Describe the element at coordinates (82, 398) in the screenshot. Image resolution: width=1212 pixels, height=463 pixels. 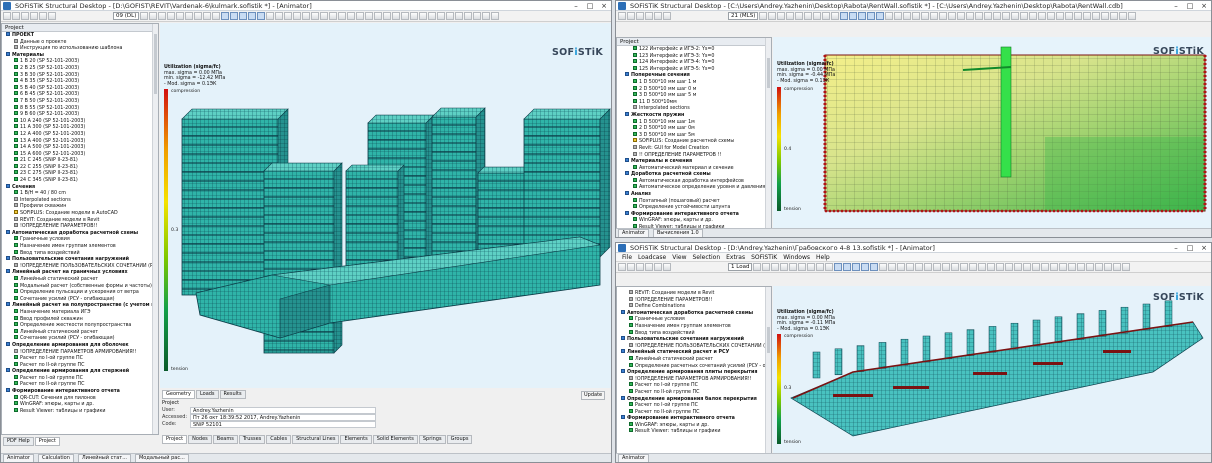
I see `tree-item: QR-CUT: Сечения для пилонов` at that location.